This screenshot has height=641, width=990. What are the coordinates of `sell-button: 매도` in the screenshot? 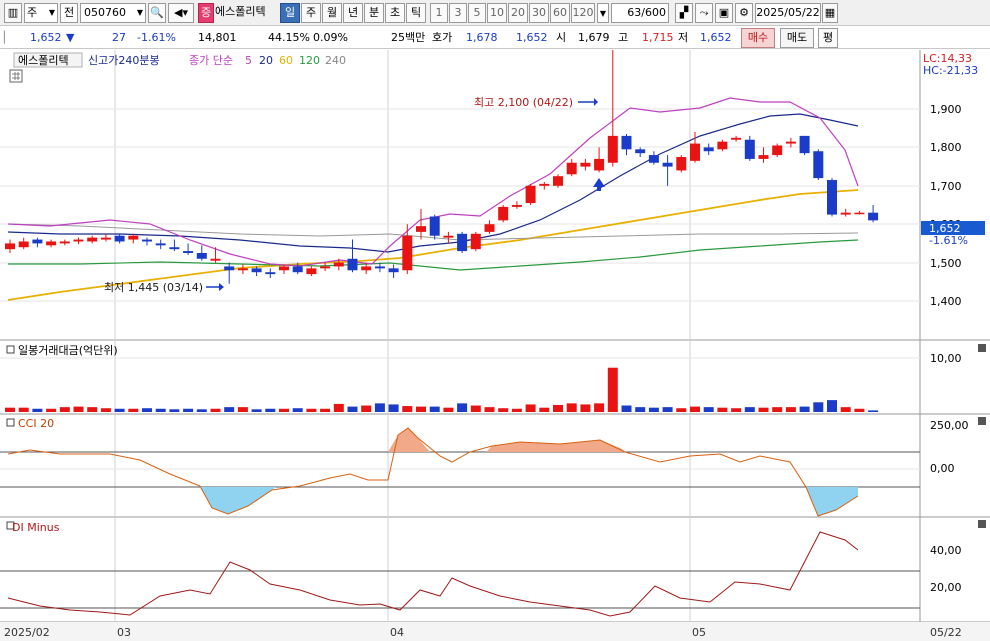 It's located at (797, 38).